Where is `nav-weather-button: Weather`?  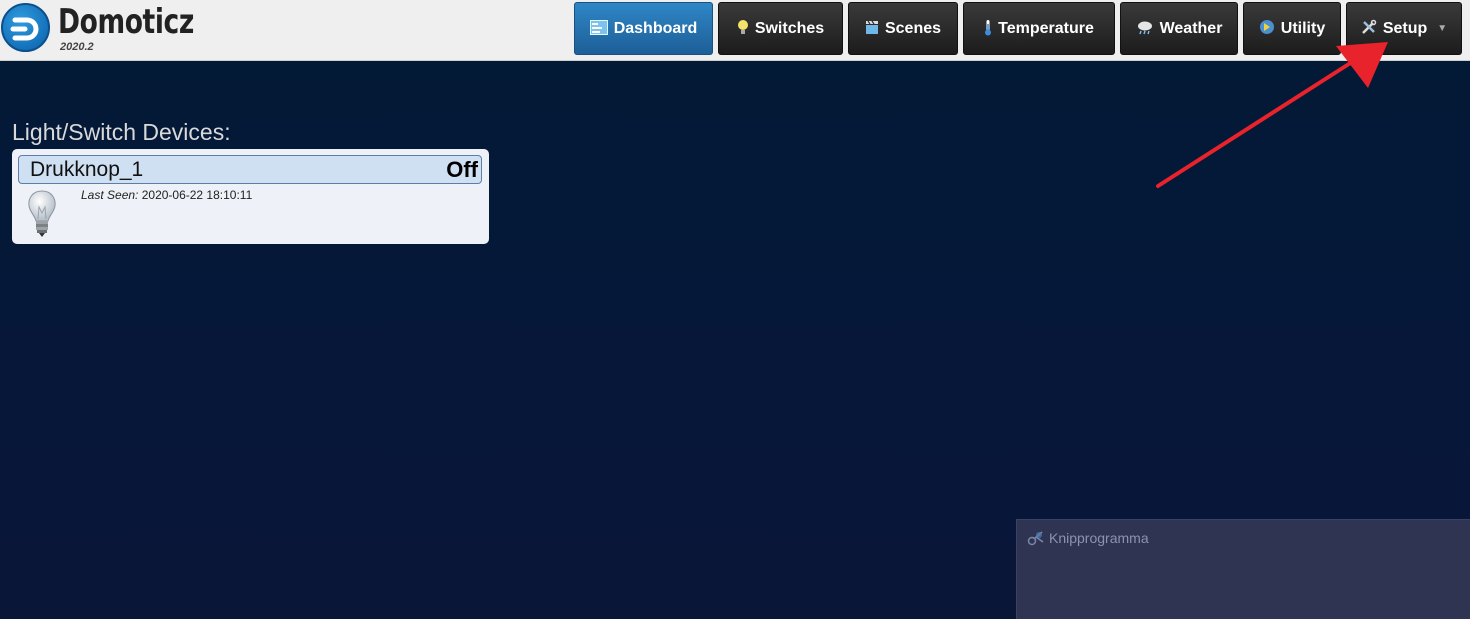 nav-weather-button: Weather is located at coordinates (1179, 28).